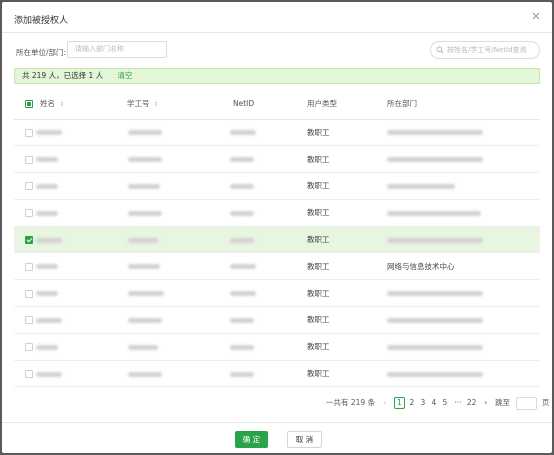 This screenshot has height=455, width=554. Describe the element at coordinates (251, 439) in the screenshot. I see `confirm-button: 确 定` at that location.